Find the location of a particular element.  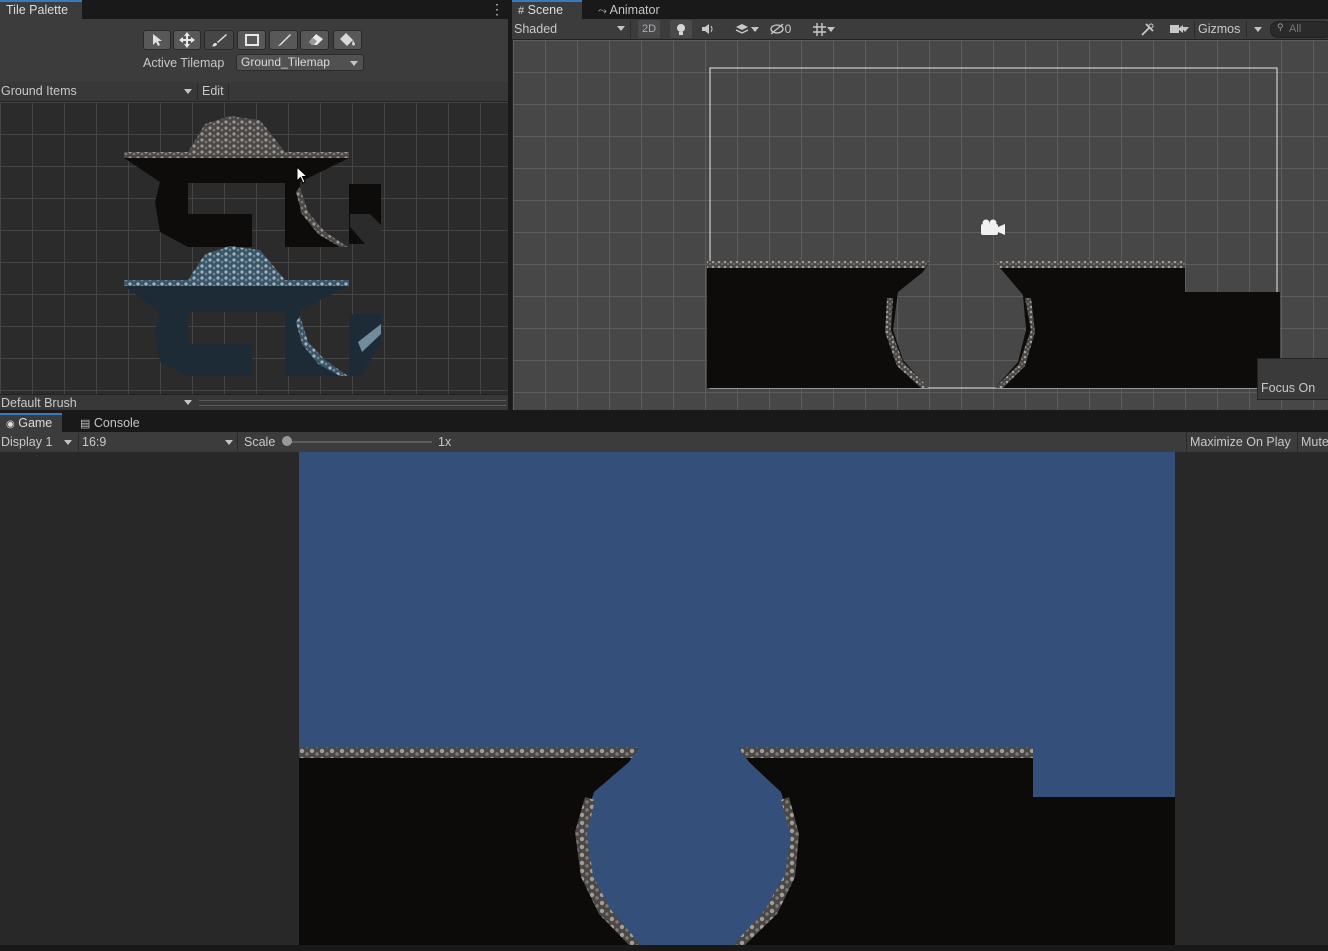

scene-visibility-toggle: 0 is located at coordinates (780, 29).